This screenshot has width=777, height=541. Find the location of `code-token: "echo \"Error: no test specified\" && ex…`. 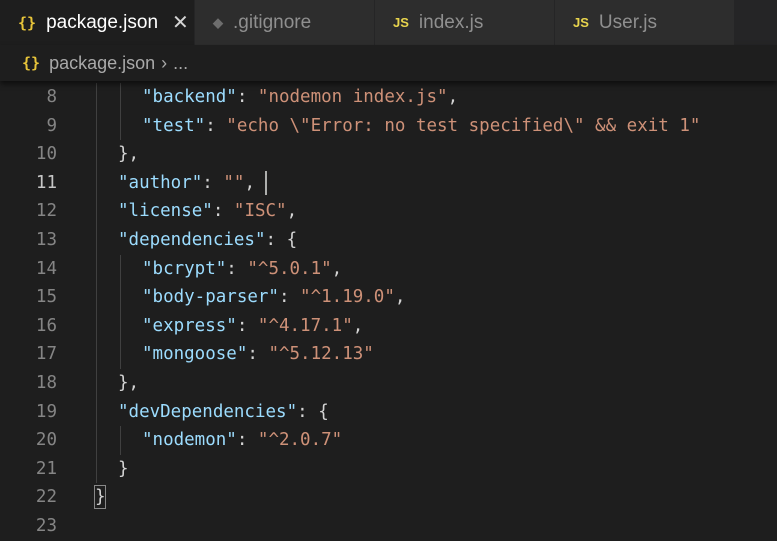

code-token: "echo \"Error: no test specified\" && ex… is located at coordinates (463, 125).